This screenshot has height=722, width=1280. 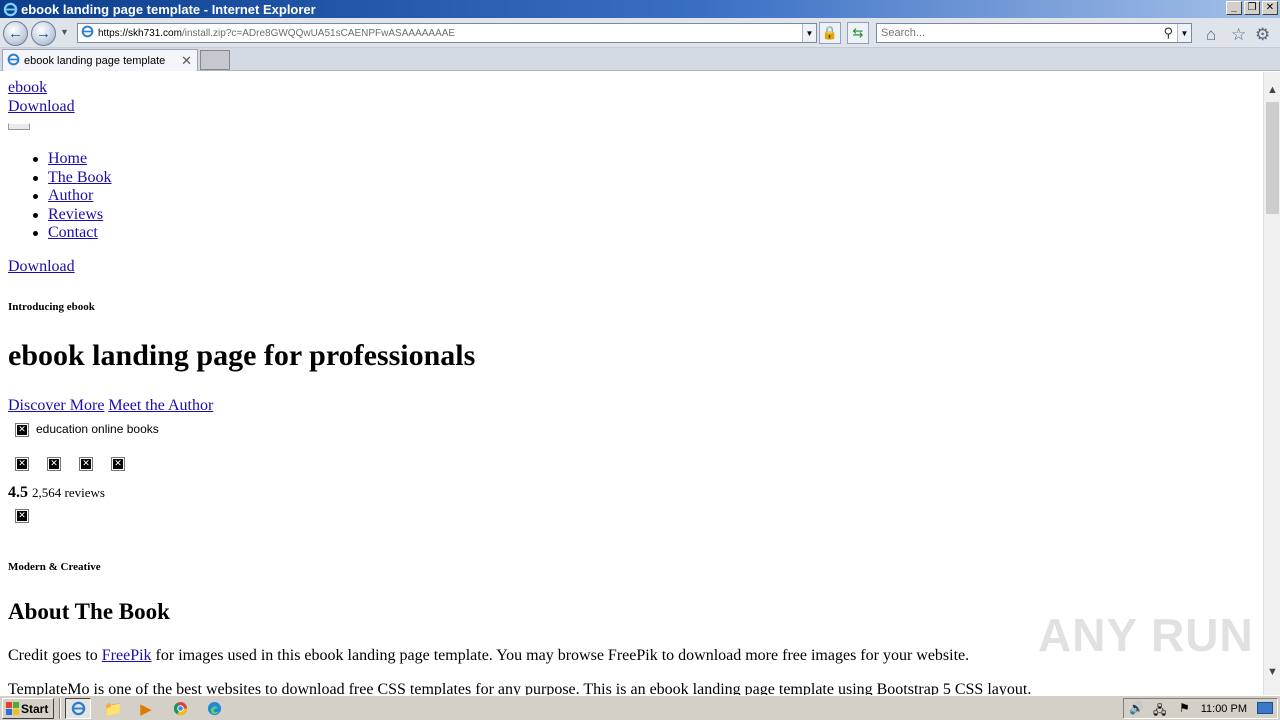 I want to click on restore-button: ❐, so click(x=1252, y=8).